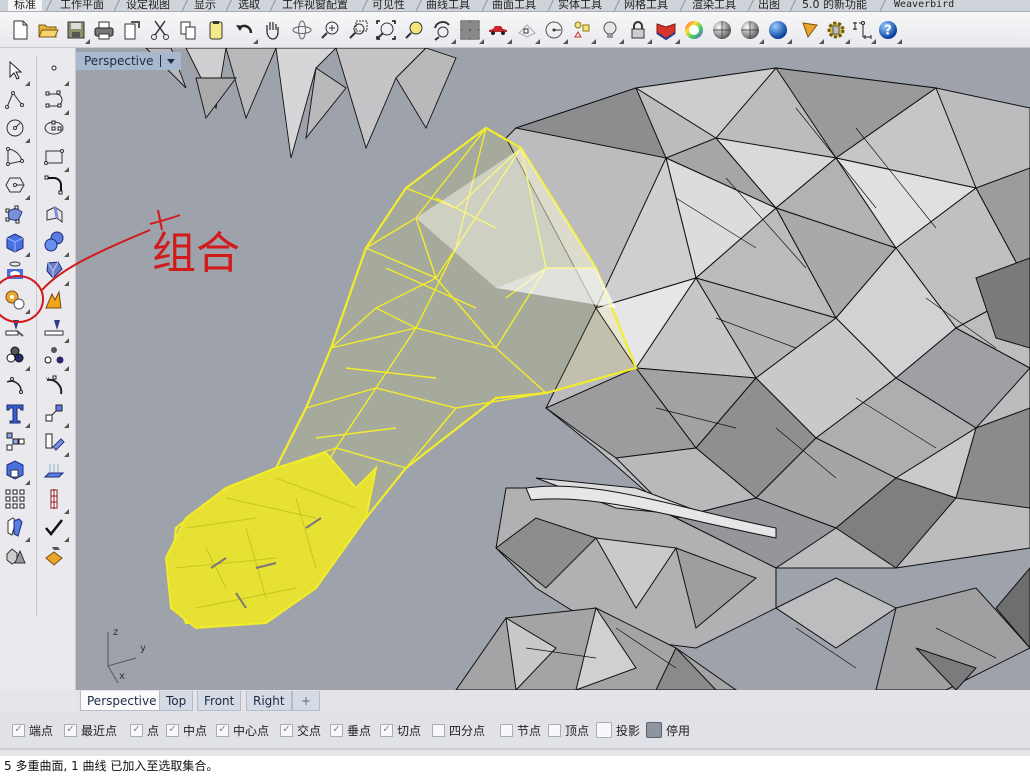 Image resolution: width=1030 pixels, height=776 pixels. Describe the element at coordinates (611, 31) in the screenshot. I see `light-bulb-icon` at that location.